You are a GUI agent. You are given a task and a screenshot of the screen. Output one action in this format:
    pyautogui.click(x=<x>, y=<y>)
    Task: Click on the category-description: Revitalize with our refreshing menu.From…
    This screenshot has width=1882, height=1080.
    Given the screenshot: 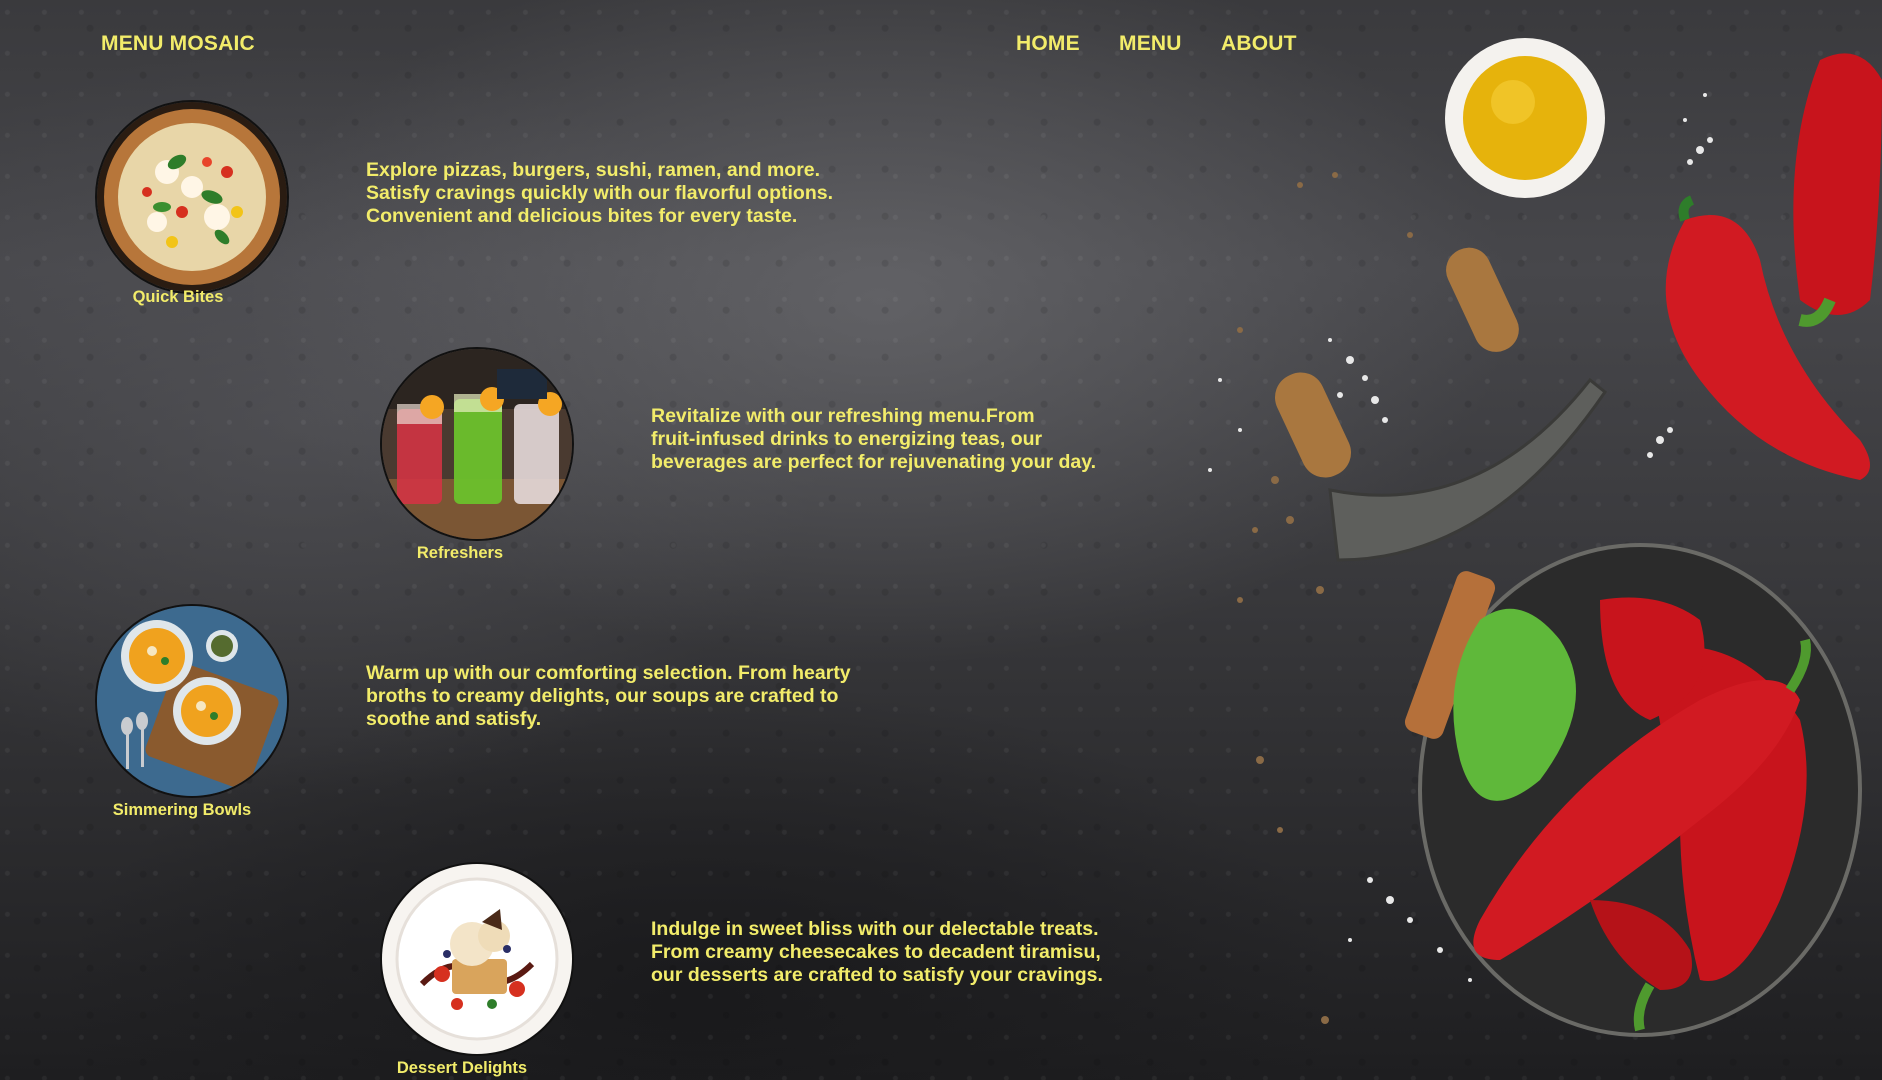 What is the action you would take?
    pyautogui.click(x=931, y=439)
    